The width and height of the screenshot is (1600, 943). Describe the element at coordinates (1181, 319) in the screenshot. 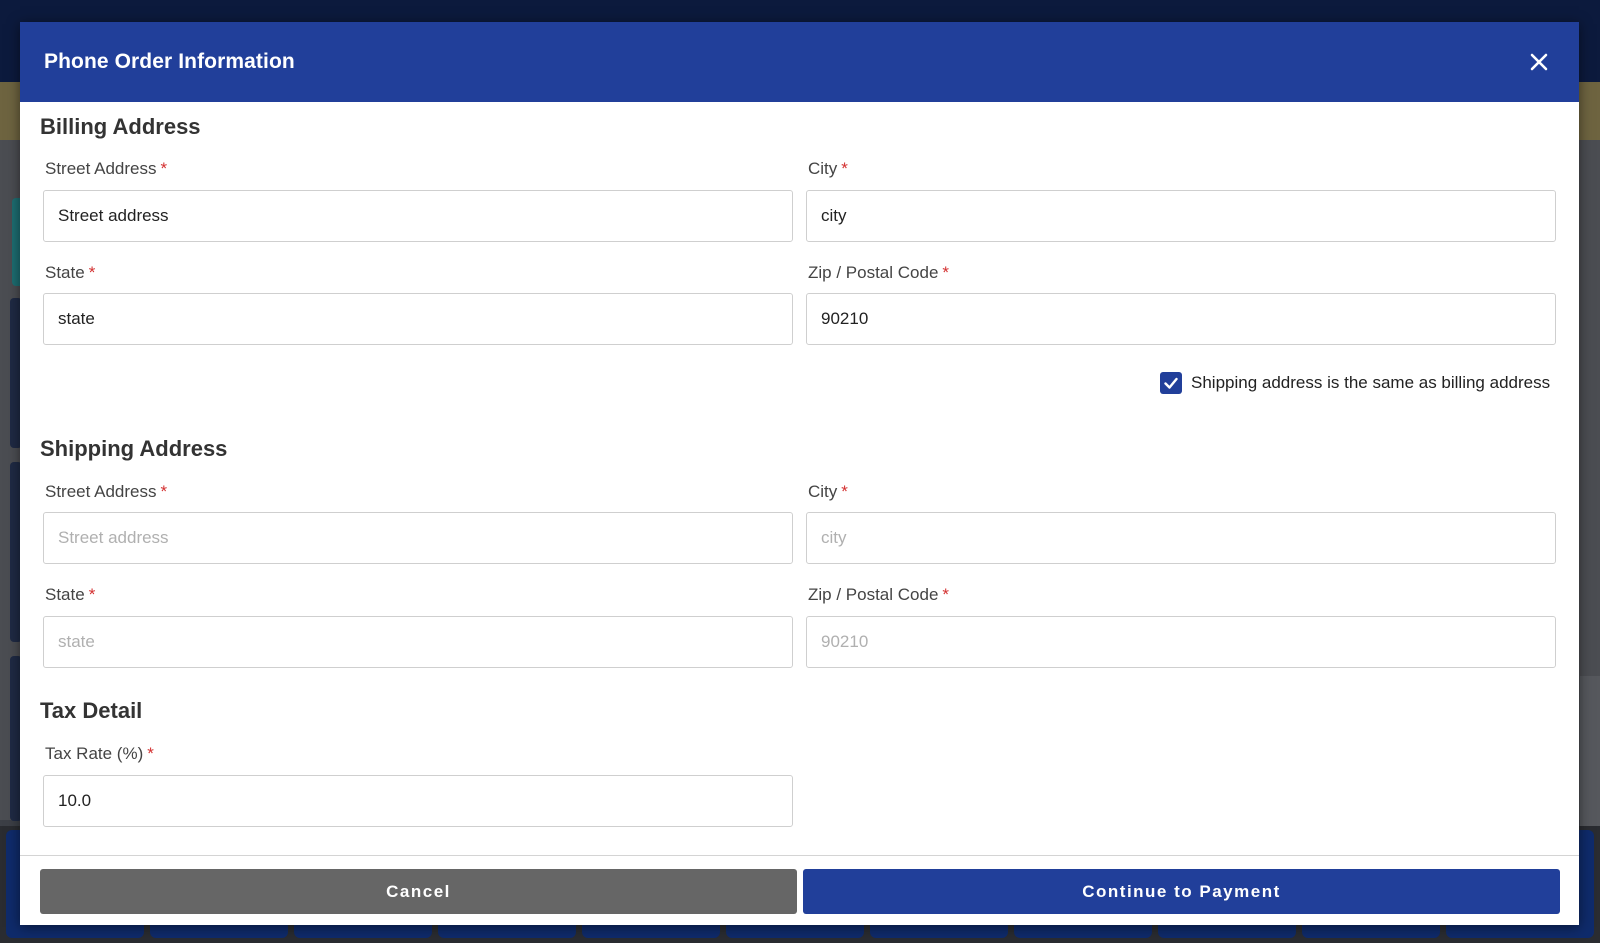

I see `billing-zip-input` at that location.